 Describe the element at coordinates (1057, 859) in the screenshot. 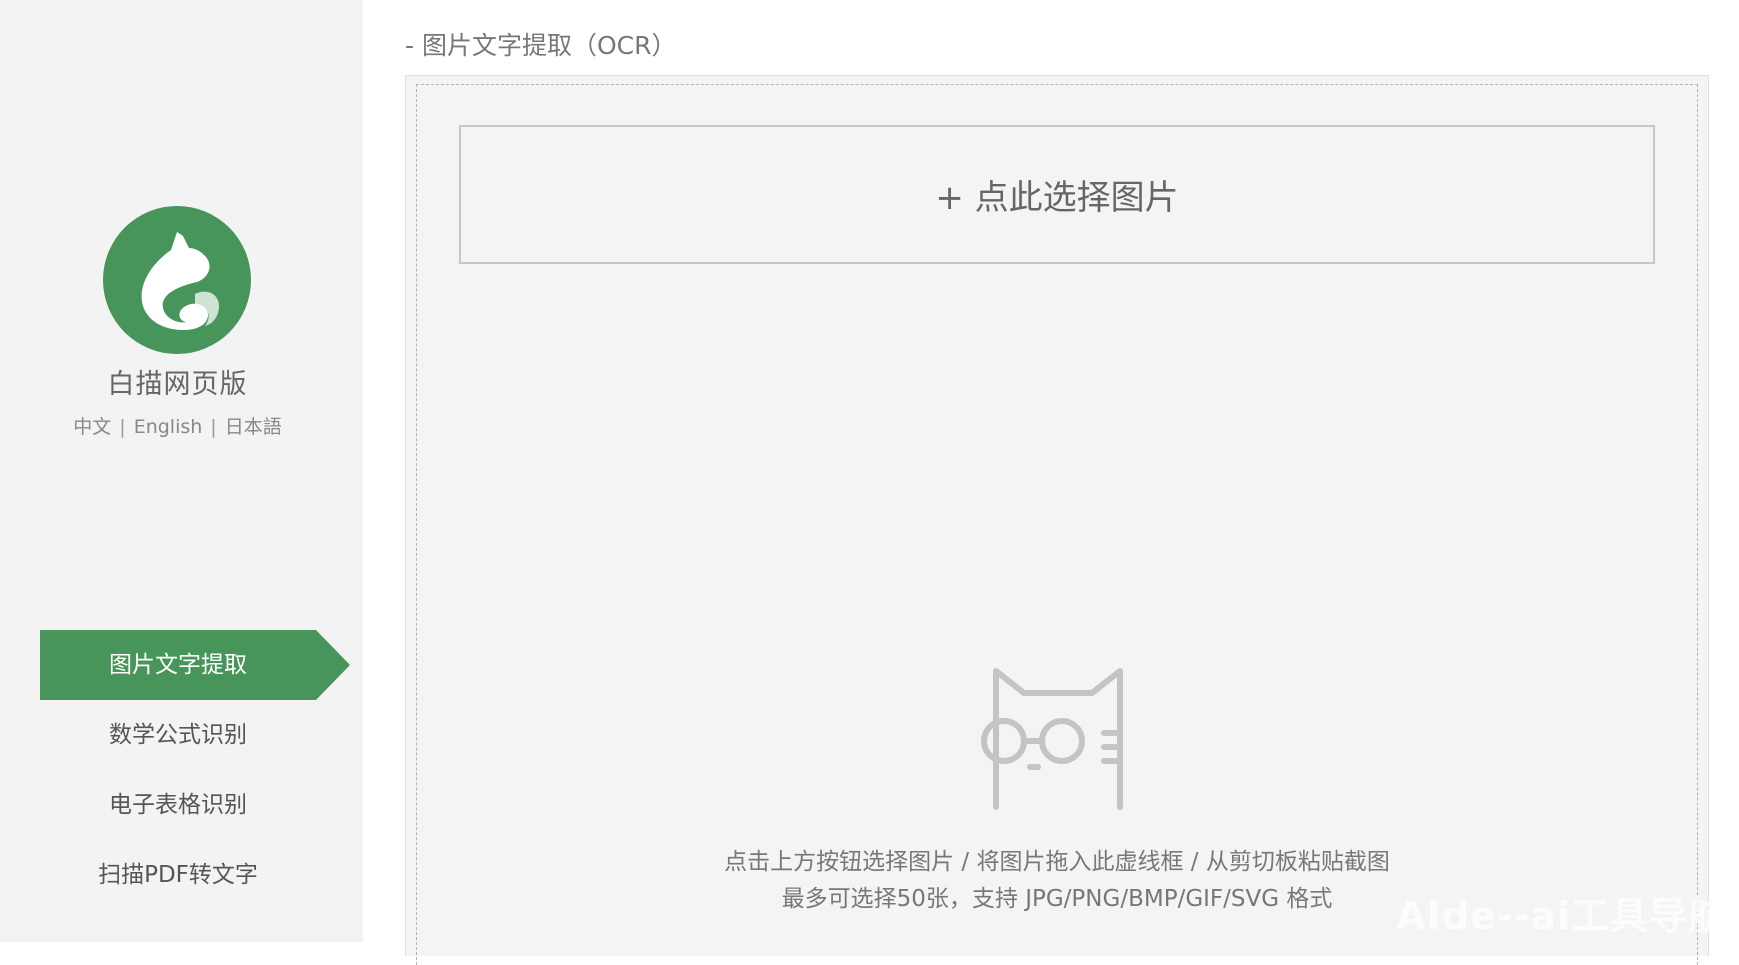

I see `hint-text-line1: 点击上方按钮选择图片 / 将图片拖入此虚线框 / 从剪切板粘贴截图` at that location.